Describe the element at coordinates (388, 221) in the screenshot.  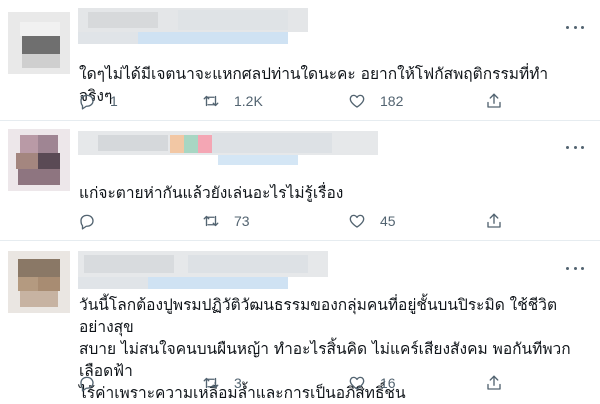
I see `like-count: 45` at that location.